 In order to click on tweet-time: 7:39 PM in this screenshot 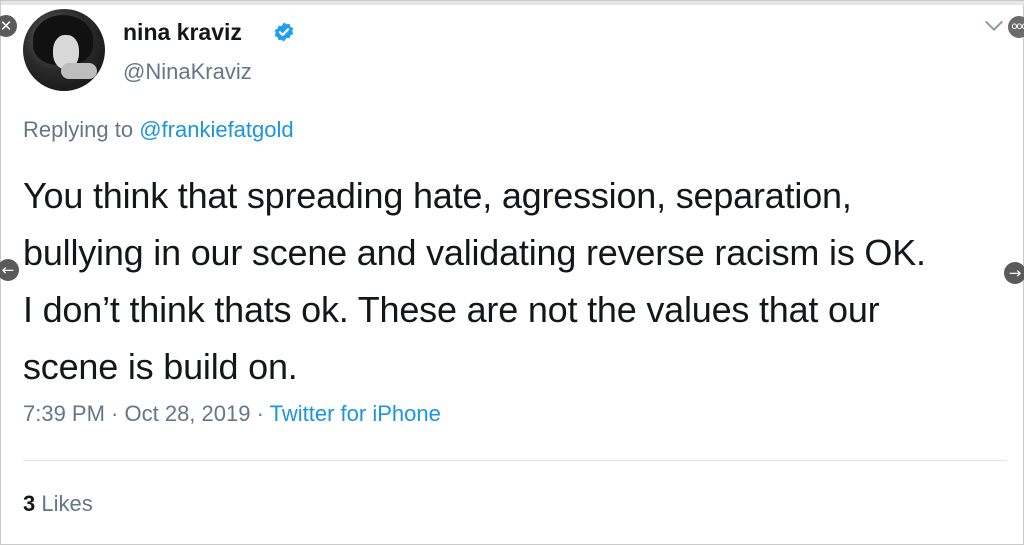, I will do `click(64, 413)`.